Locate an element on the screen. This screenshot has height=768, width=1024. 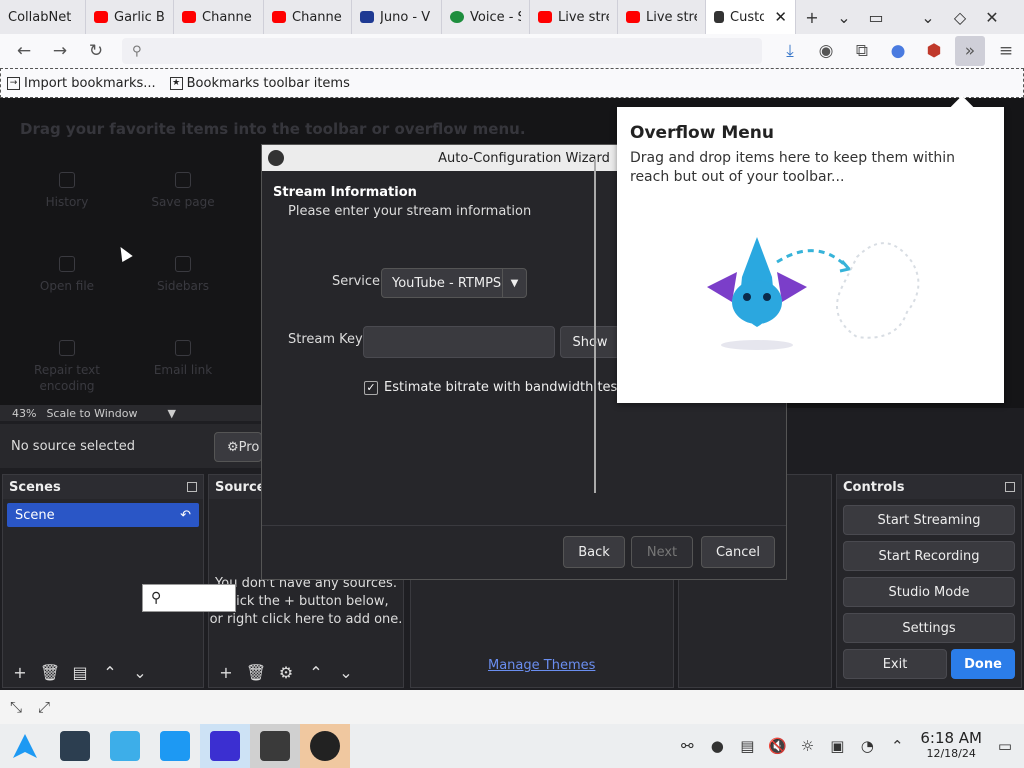
expand-icon: ⤢ is located at coordinates (44, 707).